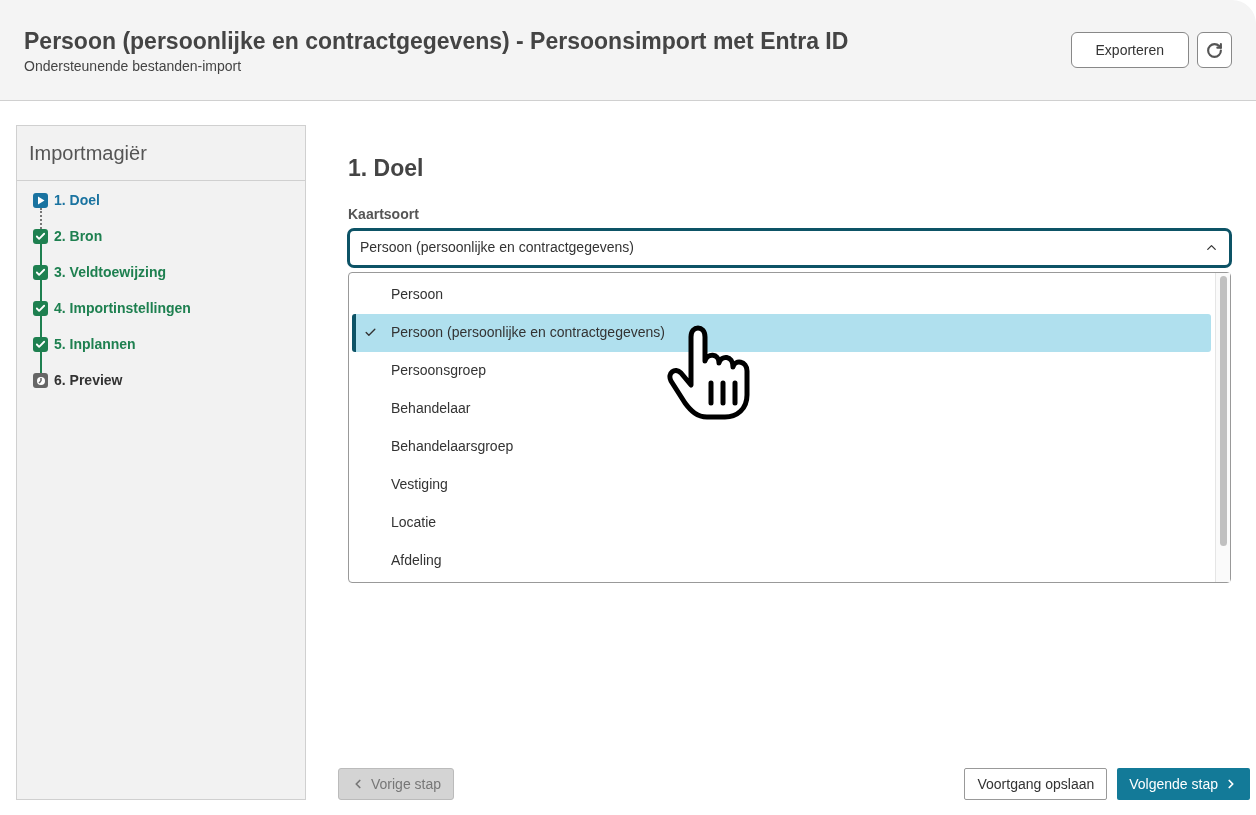  What do you see at coordinates (78, 236) in the screenshot?
I see `wizard-step: 2. Bron` at bounding box center [78, 236].